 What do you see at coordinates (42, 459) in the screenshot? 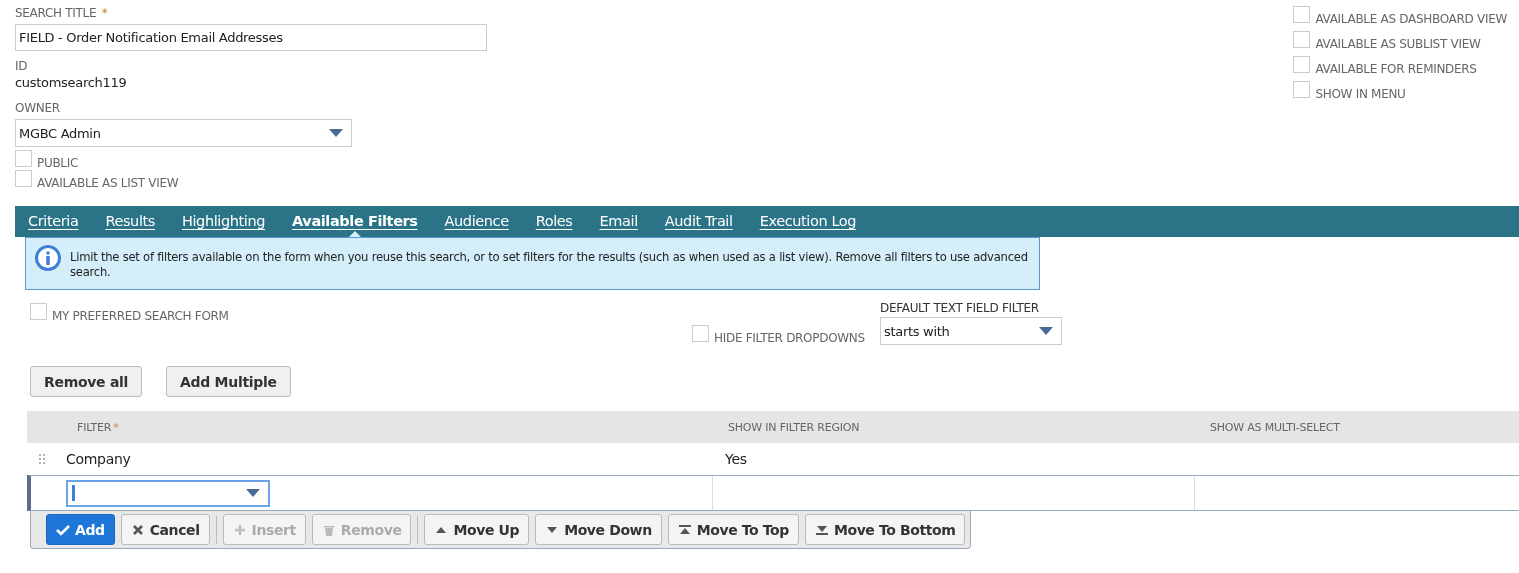
I see `drag-handle-icon` at bounding box center [42, 459].